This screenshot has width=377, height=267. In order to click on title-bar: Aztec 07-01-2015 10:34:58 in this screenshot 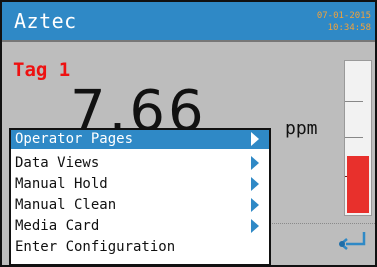, I will do `click(188, 22)`.